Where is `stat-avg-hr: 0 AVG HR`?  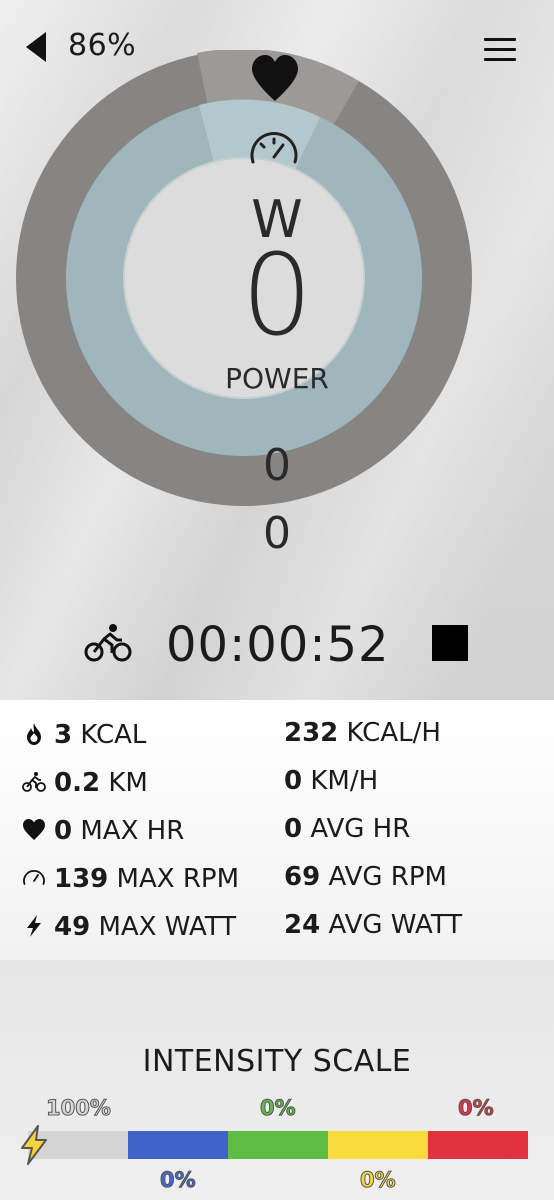 stat-avg-hr: 0 AVG HR is located at coordinates (347, 829).